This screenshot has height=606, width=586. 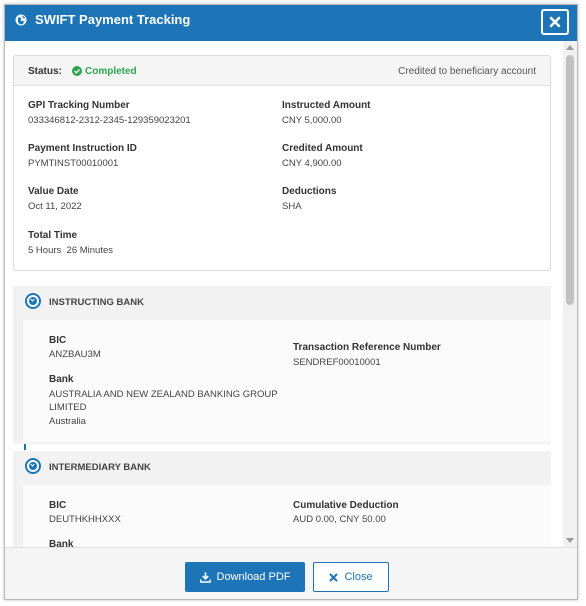 What do you see at coordinates (337, 362) in the screenshot?
I see `transaction-ref-value: SENDREF00010001` at bounding box center [337, 362].